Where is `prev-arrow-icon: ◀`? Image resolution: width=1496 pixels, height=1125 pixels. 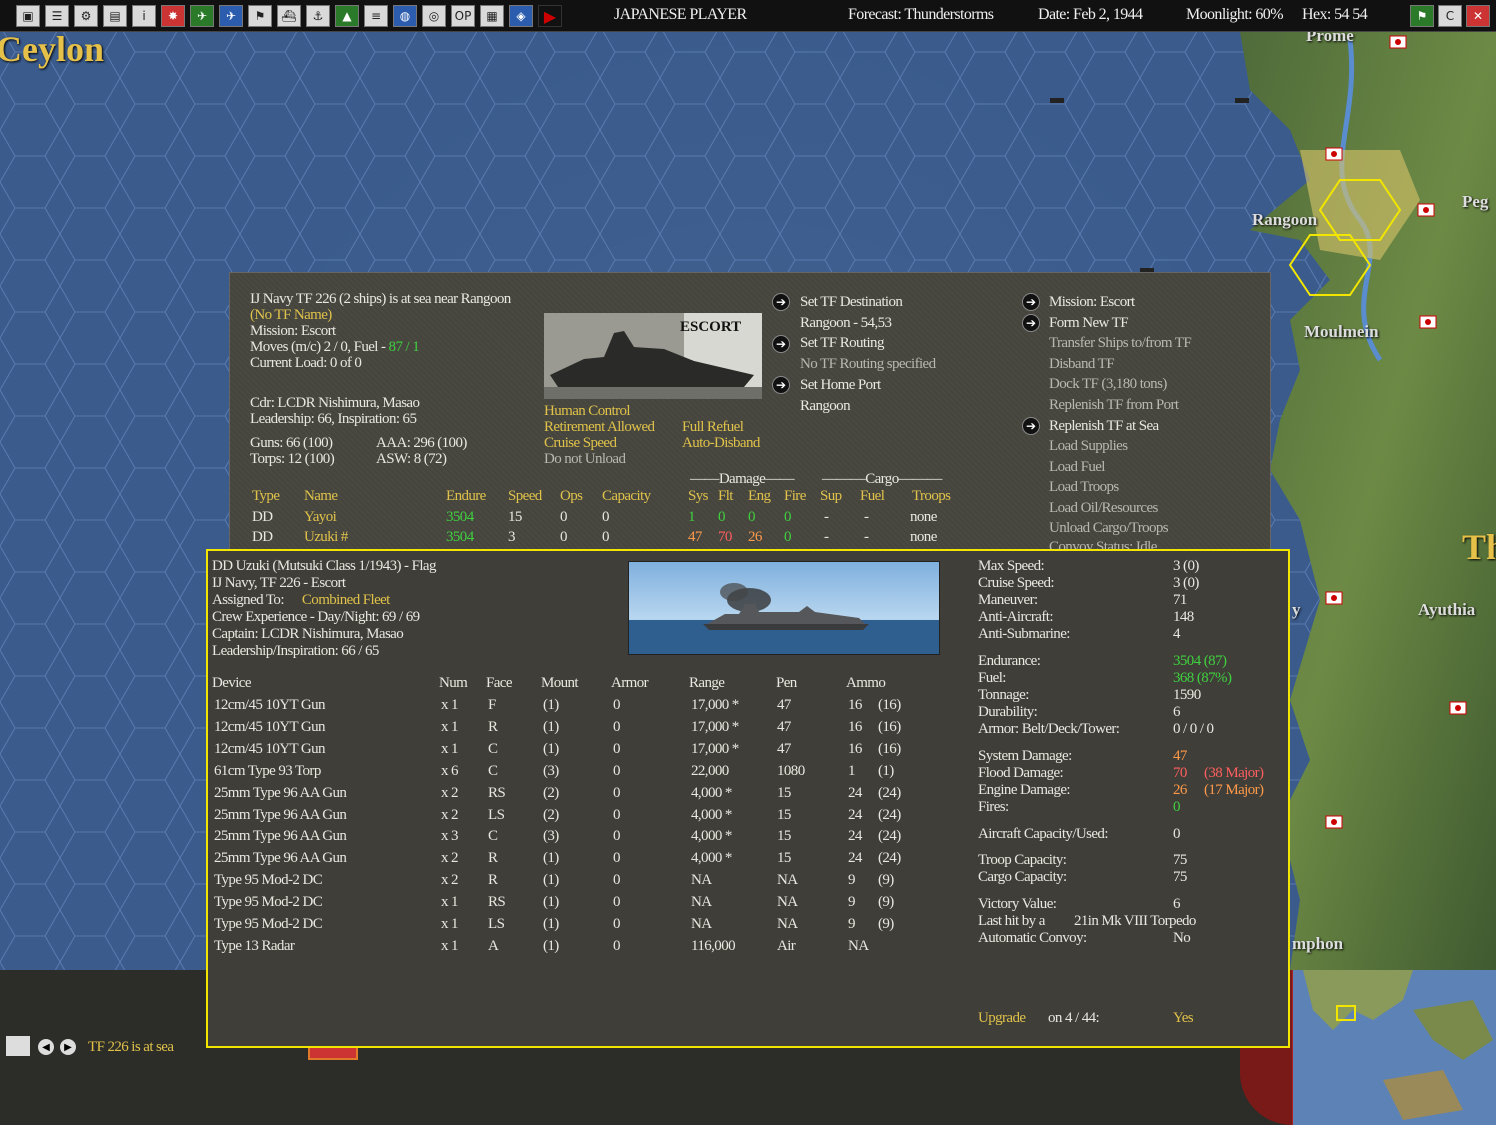 prev-arrow-icon: ◀ is located at coordinates (46, 1047).